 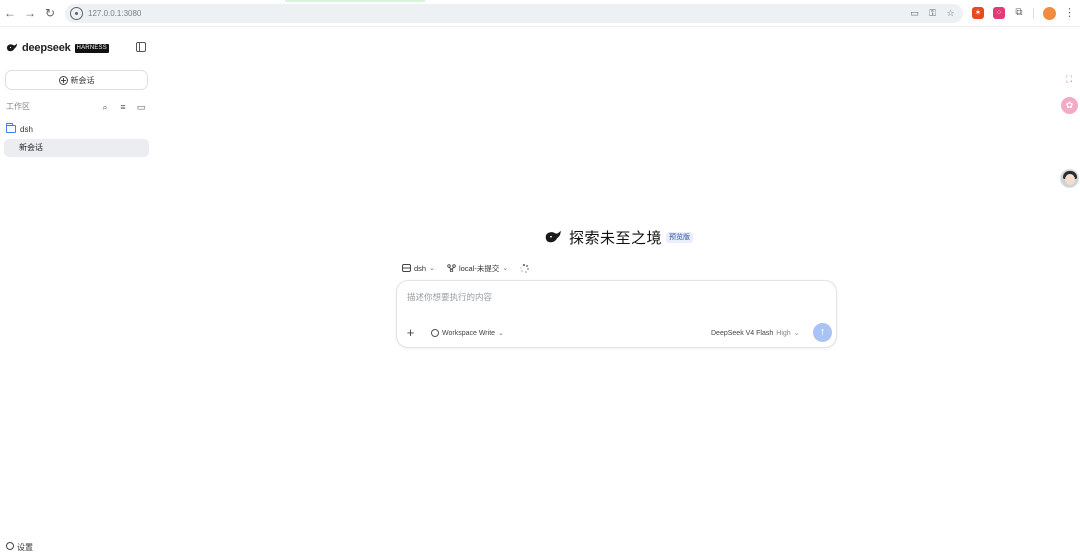 I want to click on browser-toolbar: ← → ↻ 127.0.0.1:3080 ▭ ⚿ ☆ ✶ ⁘ ⧉ ⋮, so click(x=540, y=13).